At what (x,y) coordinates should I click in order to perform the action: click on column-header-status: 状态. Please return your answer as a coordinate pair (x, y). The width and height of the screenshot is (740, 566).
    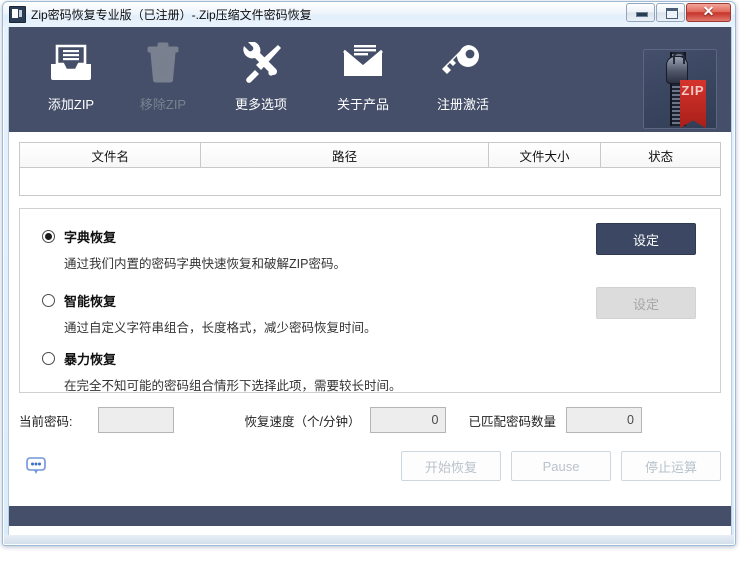
    Looking at the image, I should click on (660, 155).